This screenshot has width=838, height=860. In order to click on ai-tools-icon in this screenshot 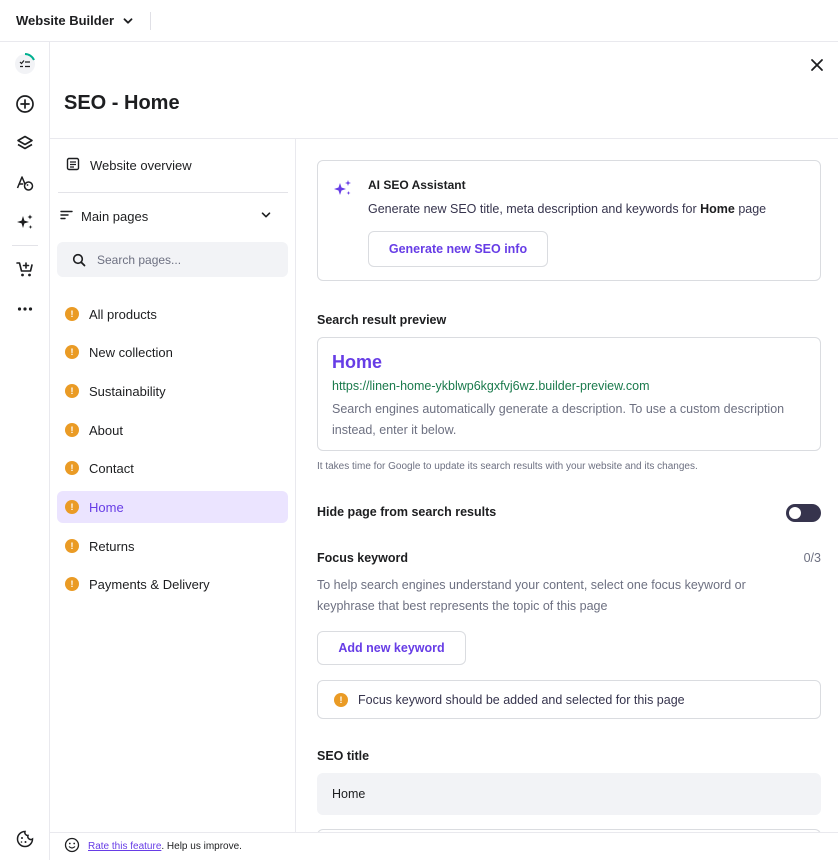, I will do `click(25, 222)`.